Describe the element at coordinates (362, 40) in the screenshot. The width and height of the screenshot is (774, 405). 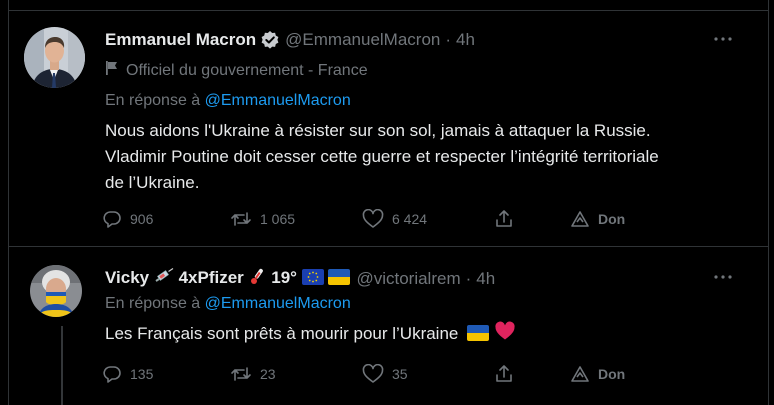
I see `handle: @EmmanuelMacron` at that location.